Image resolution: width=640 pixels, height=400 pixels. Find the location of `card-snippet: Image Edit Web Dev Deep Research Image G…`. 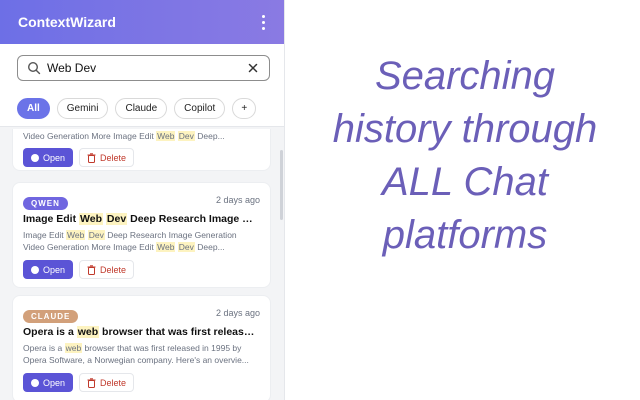

card-snippet: Image Edit Web Dev Deep Research Image G… is located at coordinates (130, 241).